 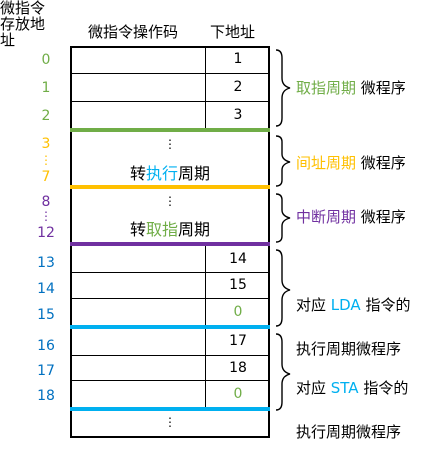 What do you see at coordinates (170, 422) in the screenshot?
I see `bottom-dots: ⋮` at bounding box center [170, 422].